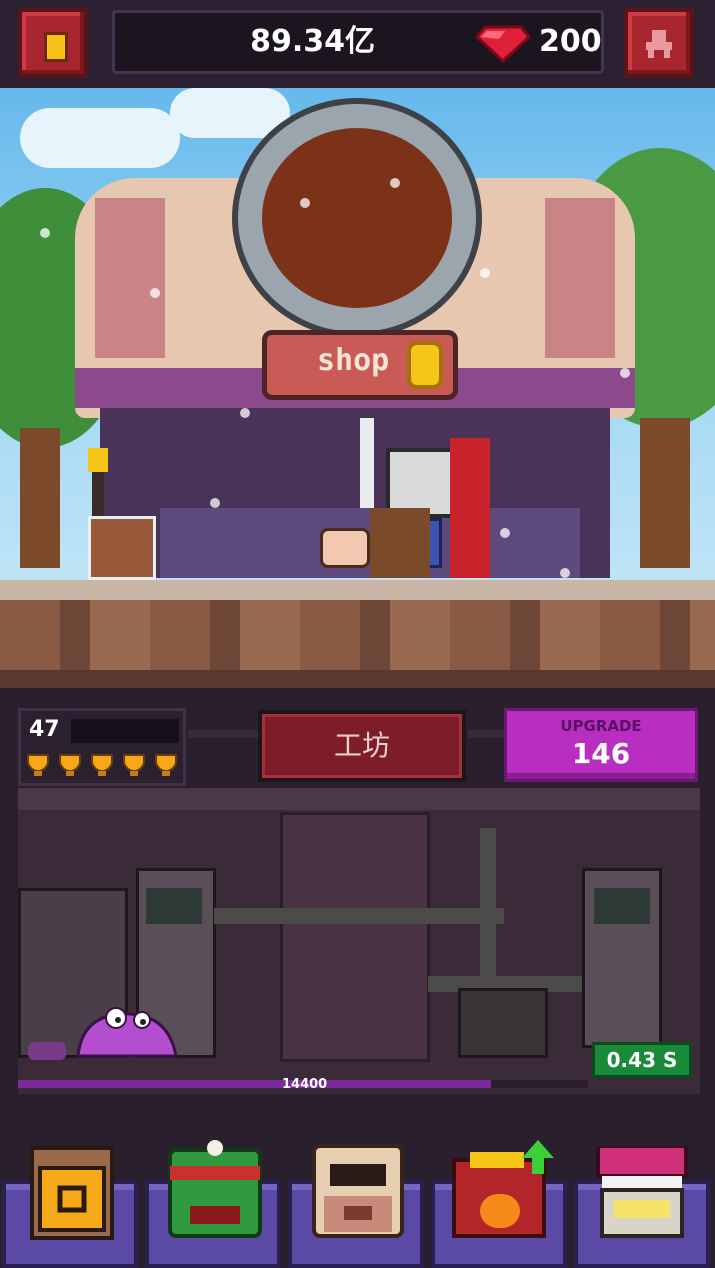 The height and width of the screenshot is (1268, 715). Describe the element at coordinates (122, 548) in the screenshot. I see `wooden-crate` at that location.